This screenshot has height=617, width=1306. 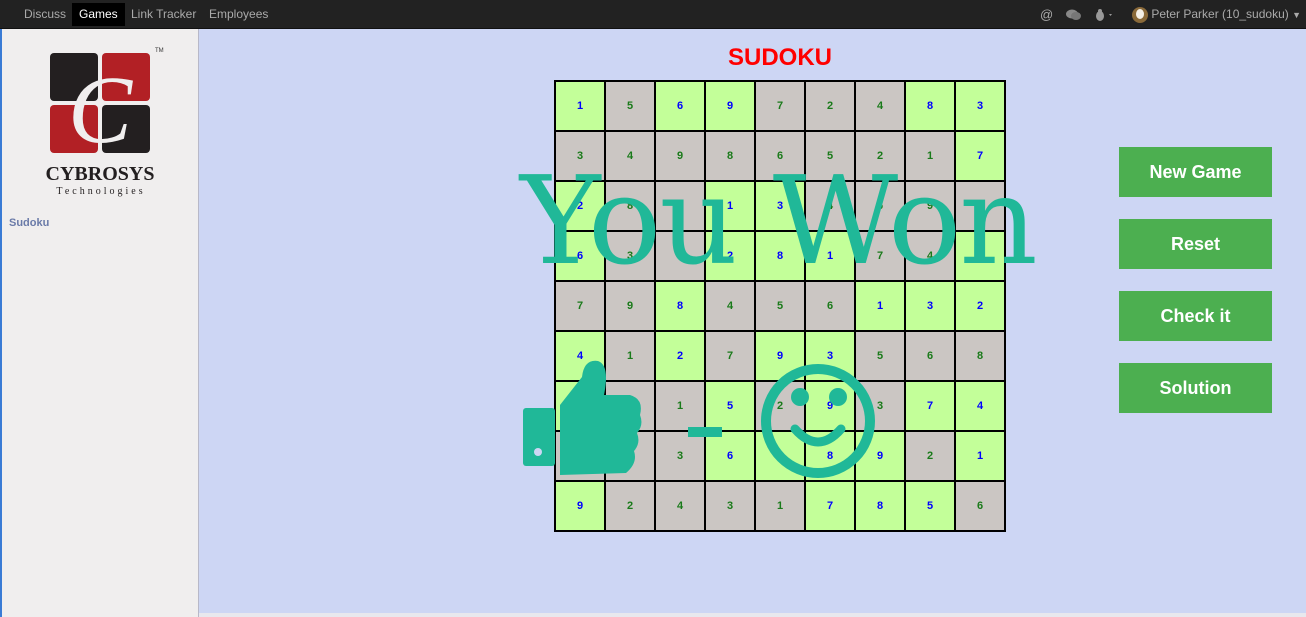 I want to click on svg-text: C, so click(x=100, y=109).